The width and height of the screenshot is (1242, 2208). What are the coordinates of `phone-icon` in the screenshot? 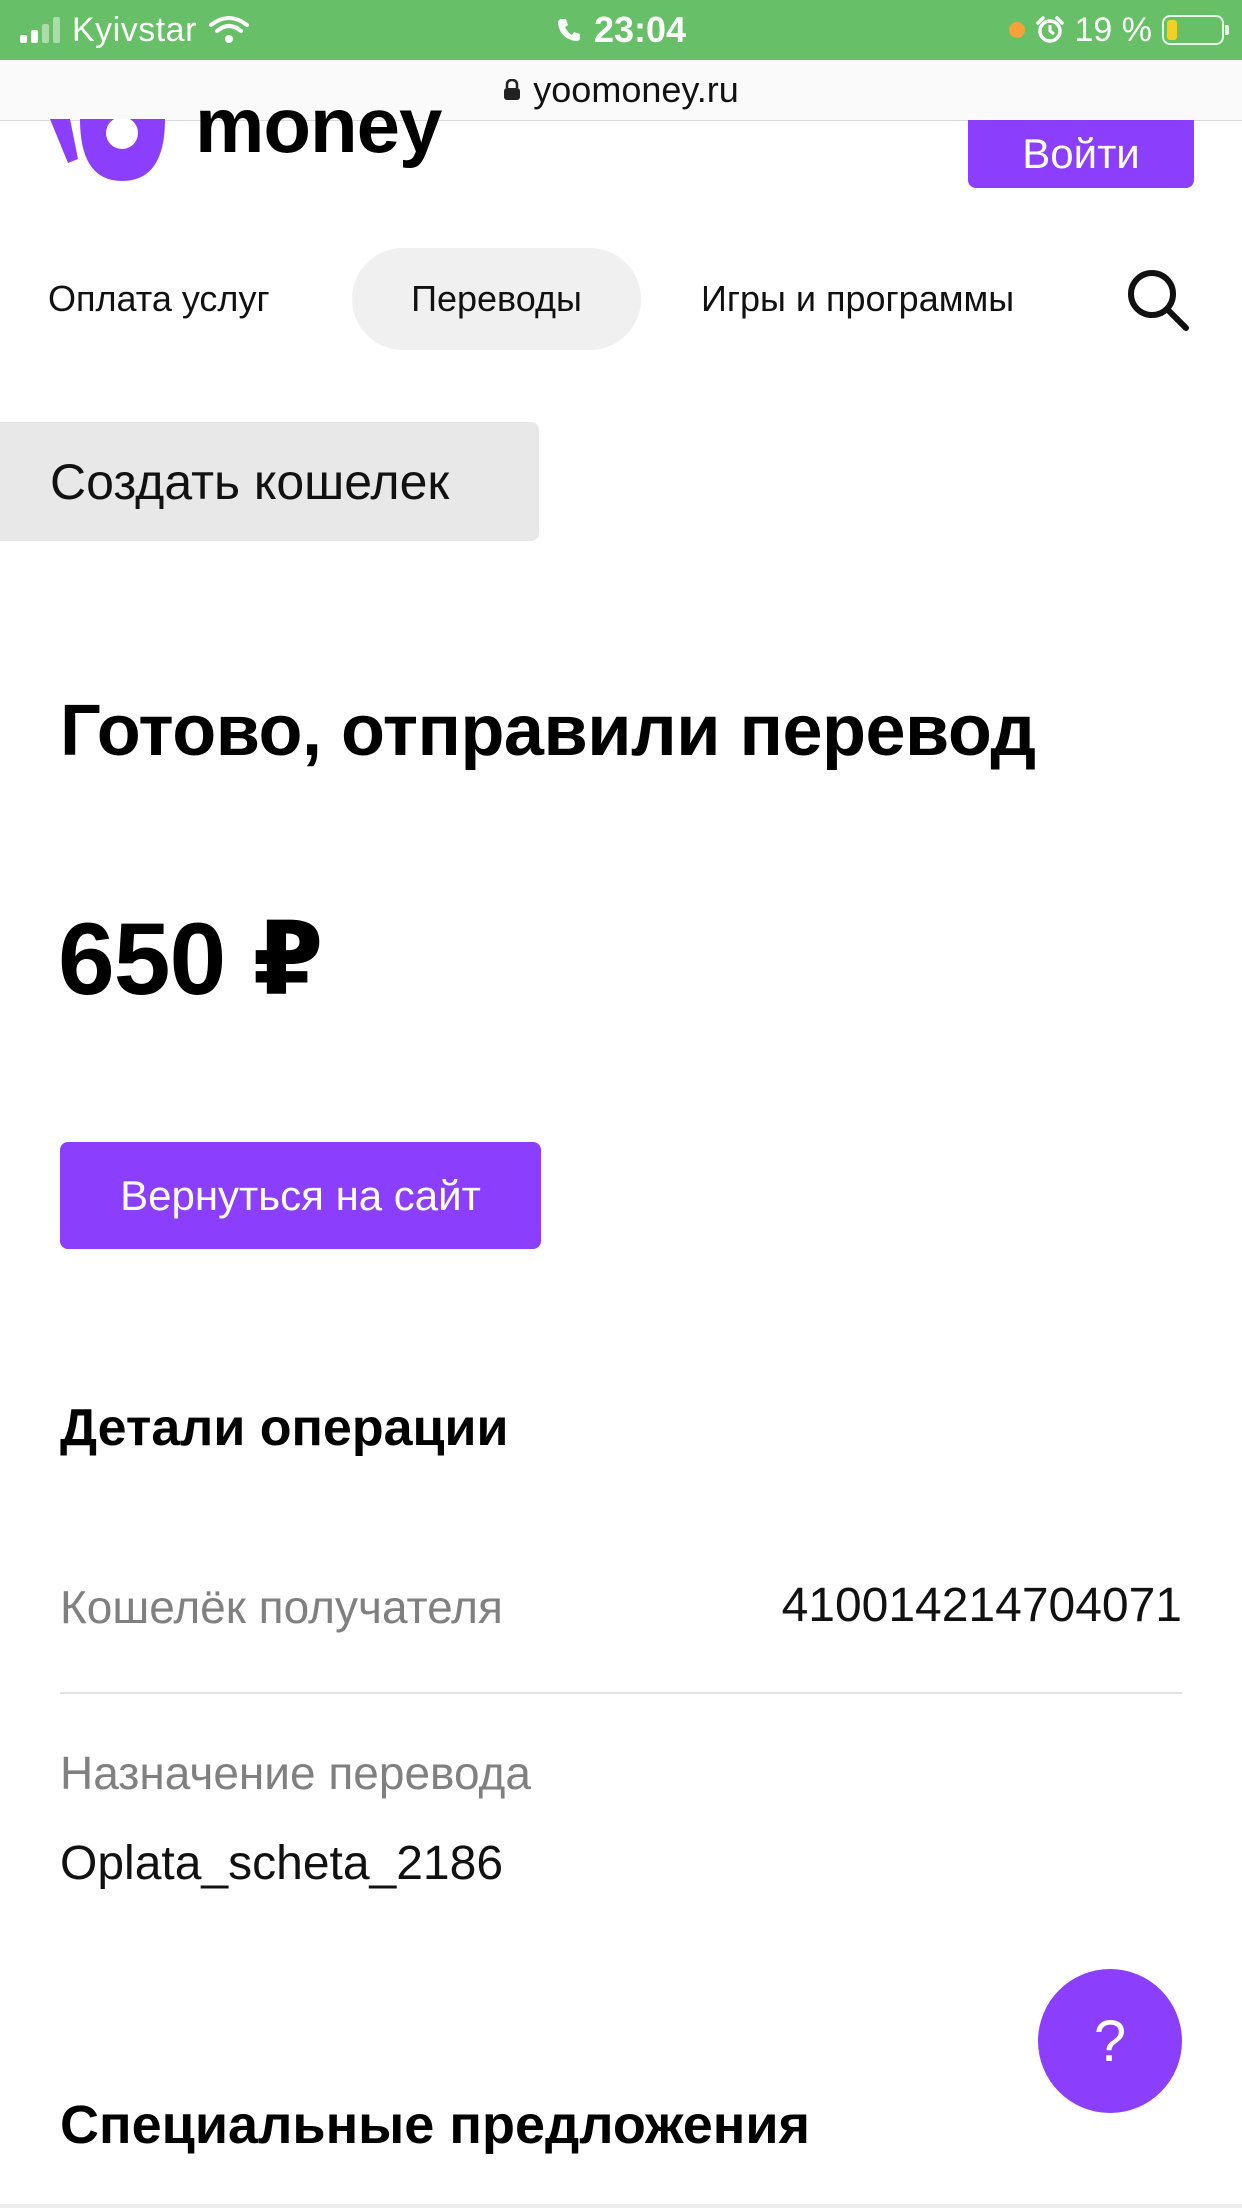 It's located at (568, 30).